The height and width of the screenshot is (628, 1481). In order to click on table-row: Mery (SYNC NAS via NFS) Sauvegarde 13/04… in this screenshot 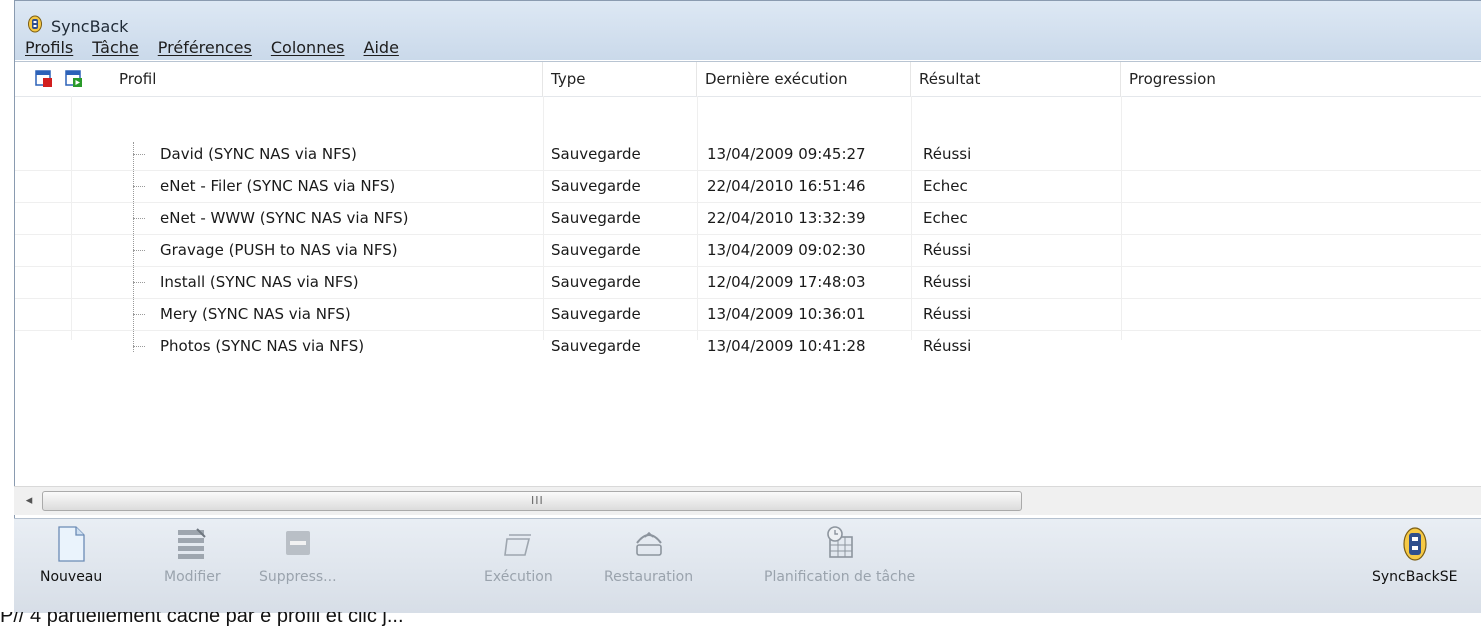, I will do `click(748, 314)`.